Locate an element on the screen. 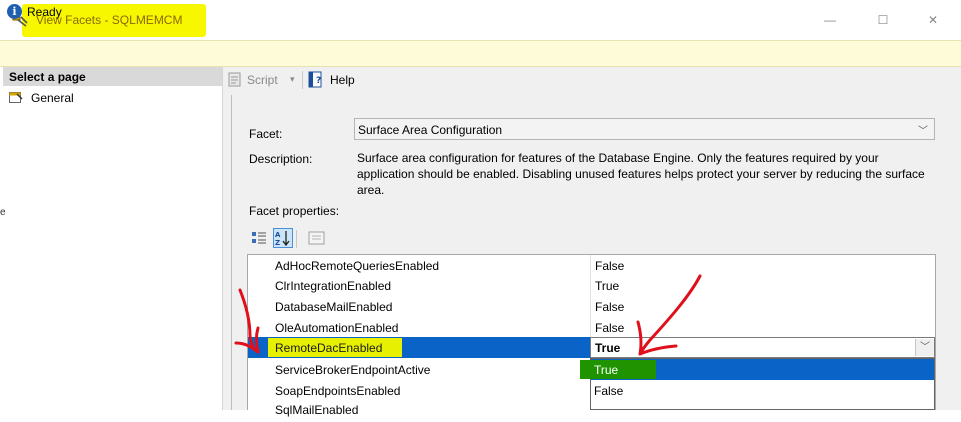 The image size is (961, 422). facet-select-value: Surface Area Configuration is located at coordinates (430, 130).